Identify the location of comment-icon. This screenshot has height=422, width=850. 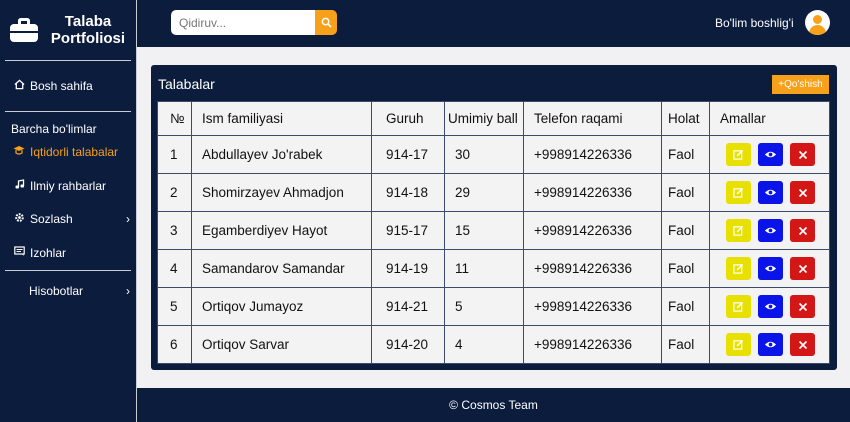
(19, 253).